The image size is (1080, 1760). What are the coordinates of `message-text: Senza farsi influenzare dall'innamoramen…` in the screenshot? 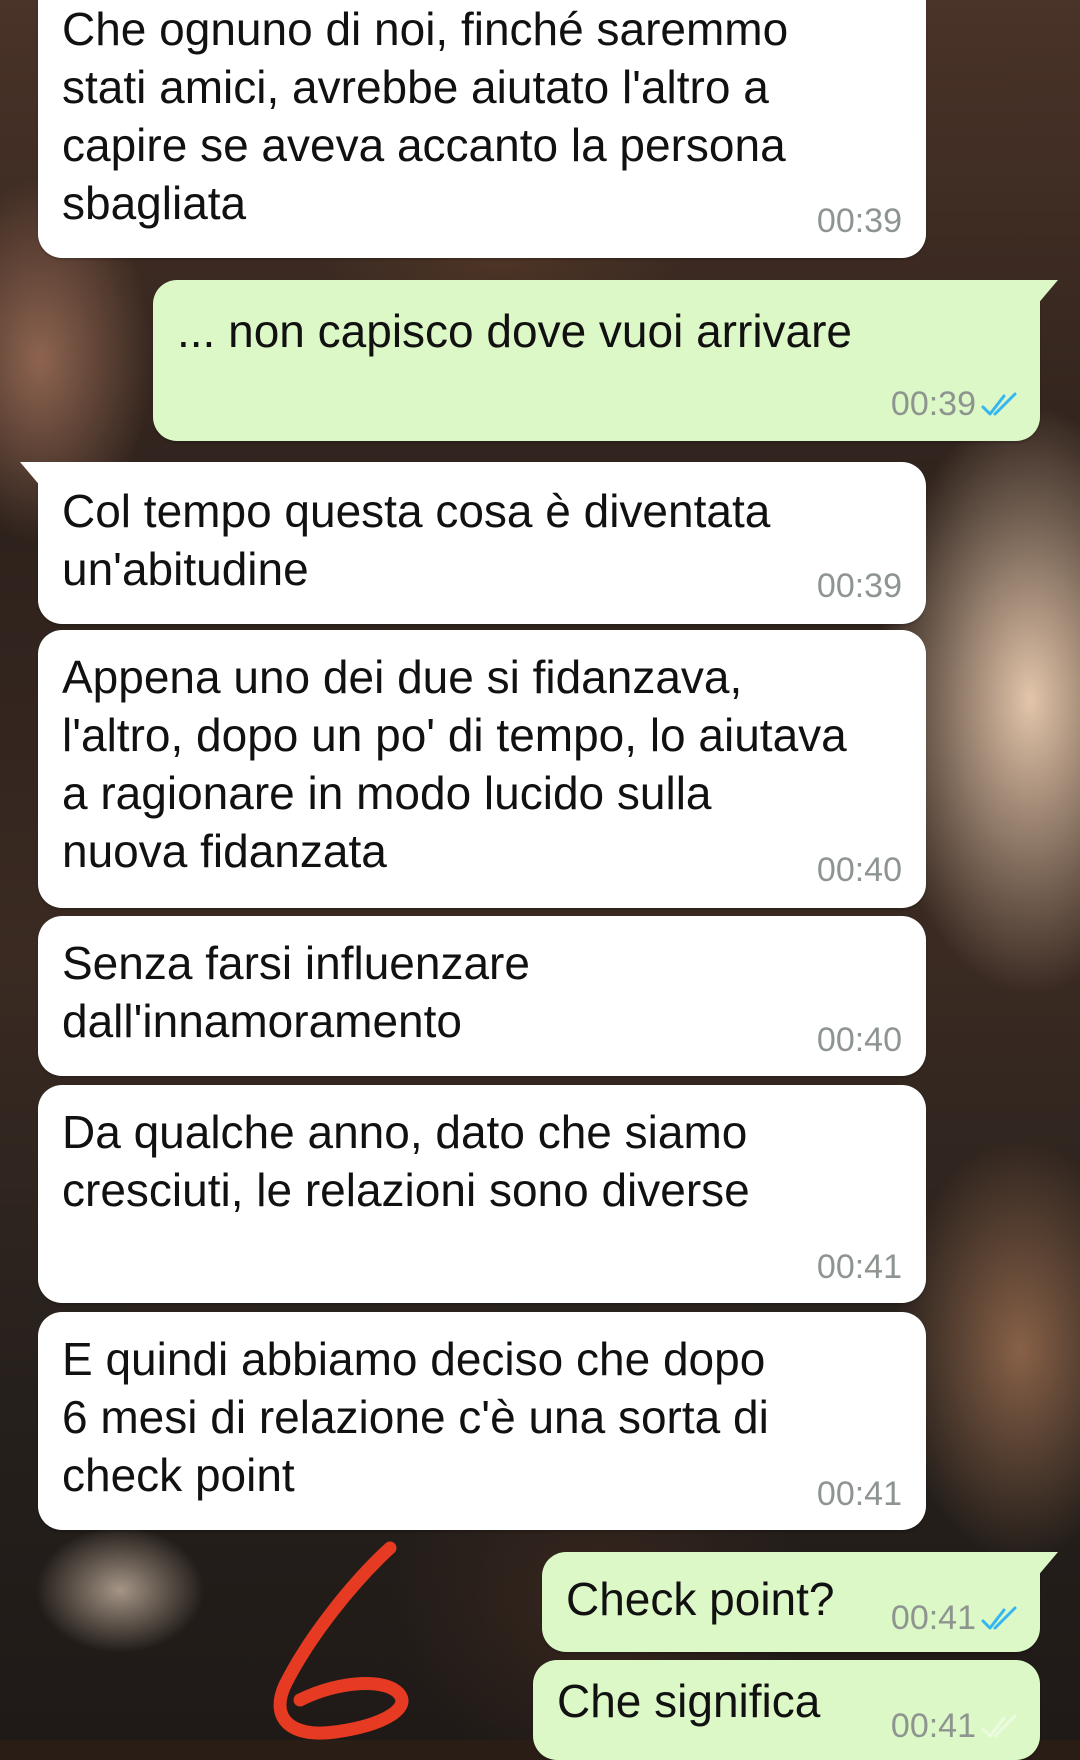 It's located at (296, 992).